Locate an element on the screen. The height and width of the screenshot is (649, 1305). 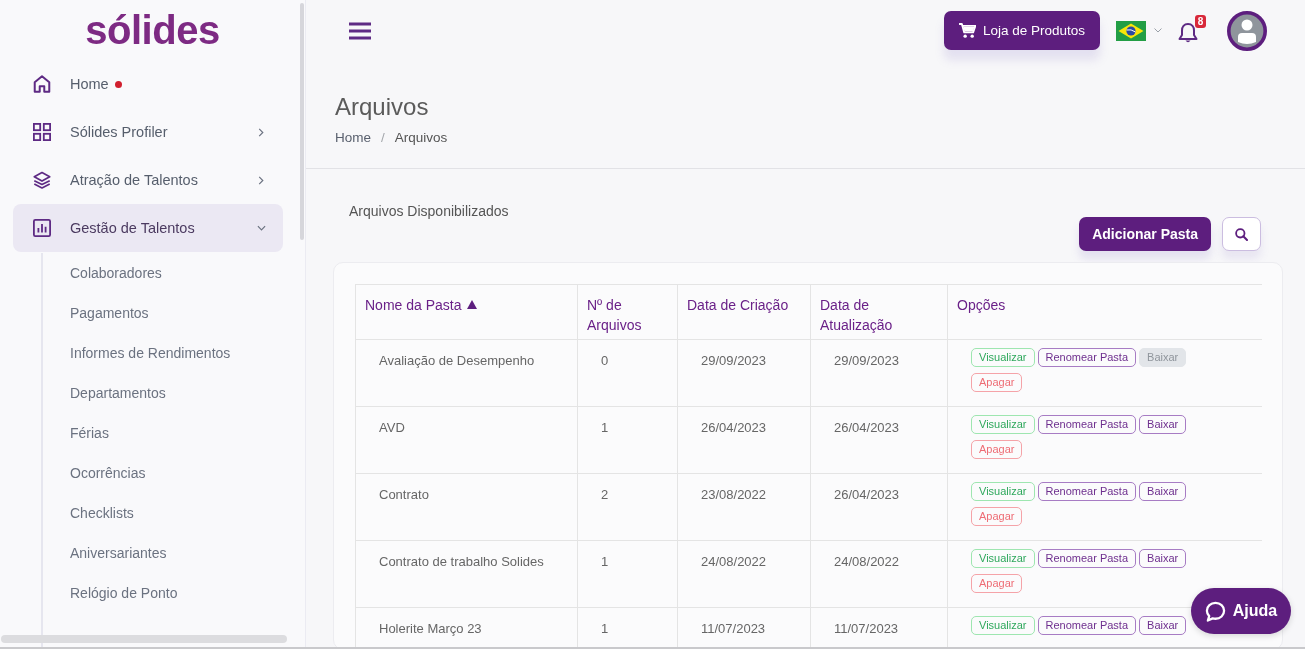
search-icon is located at coordinates (1241, 234).